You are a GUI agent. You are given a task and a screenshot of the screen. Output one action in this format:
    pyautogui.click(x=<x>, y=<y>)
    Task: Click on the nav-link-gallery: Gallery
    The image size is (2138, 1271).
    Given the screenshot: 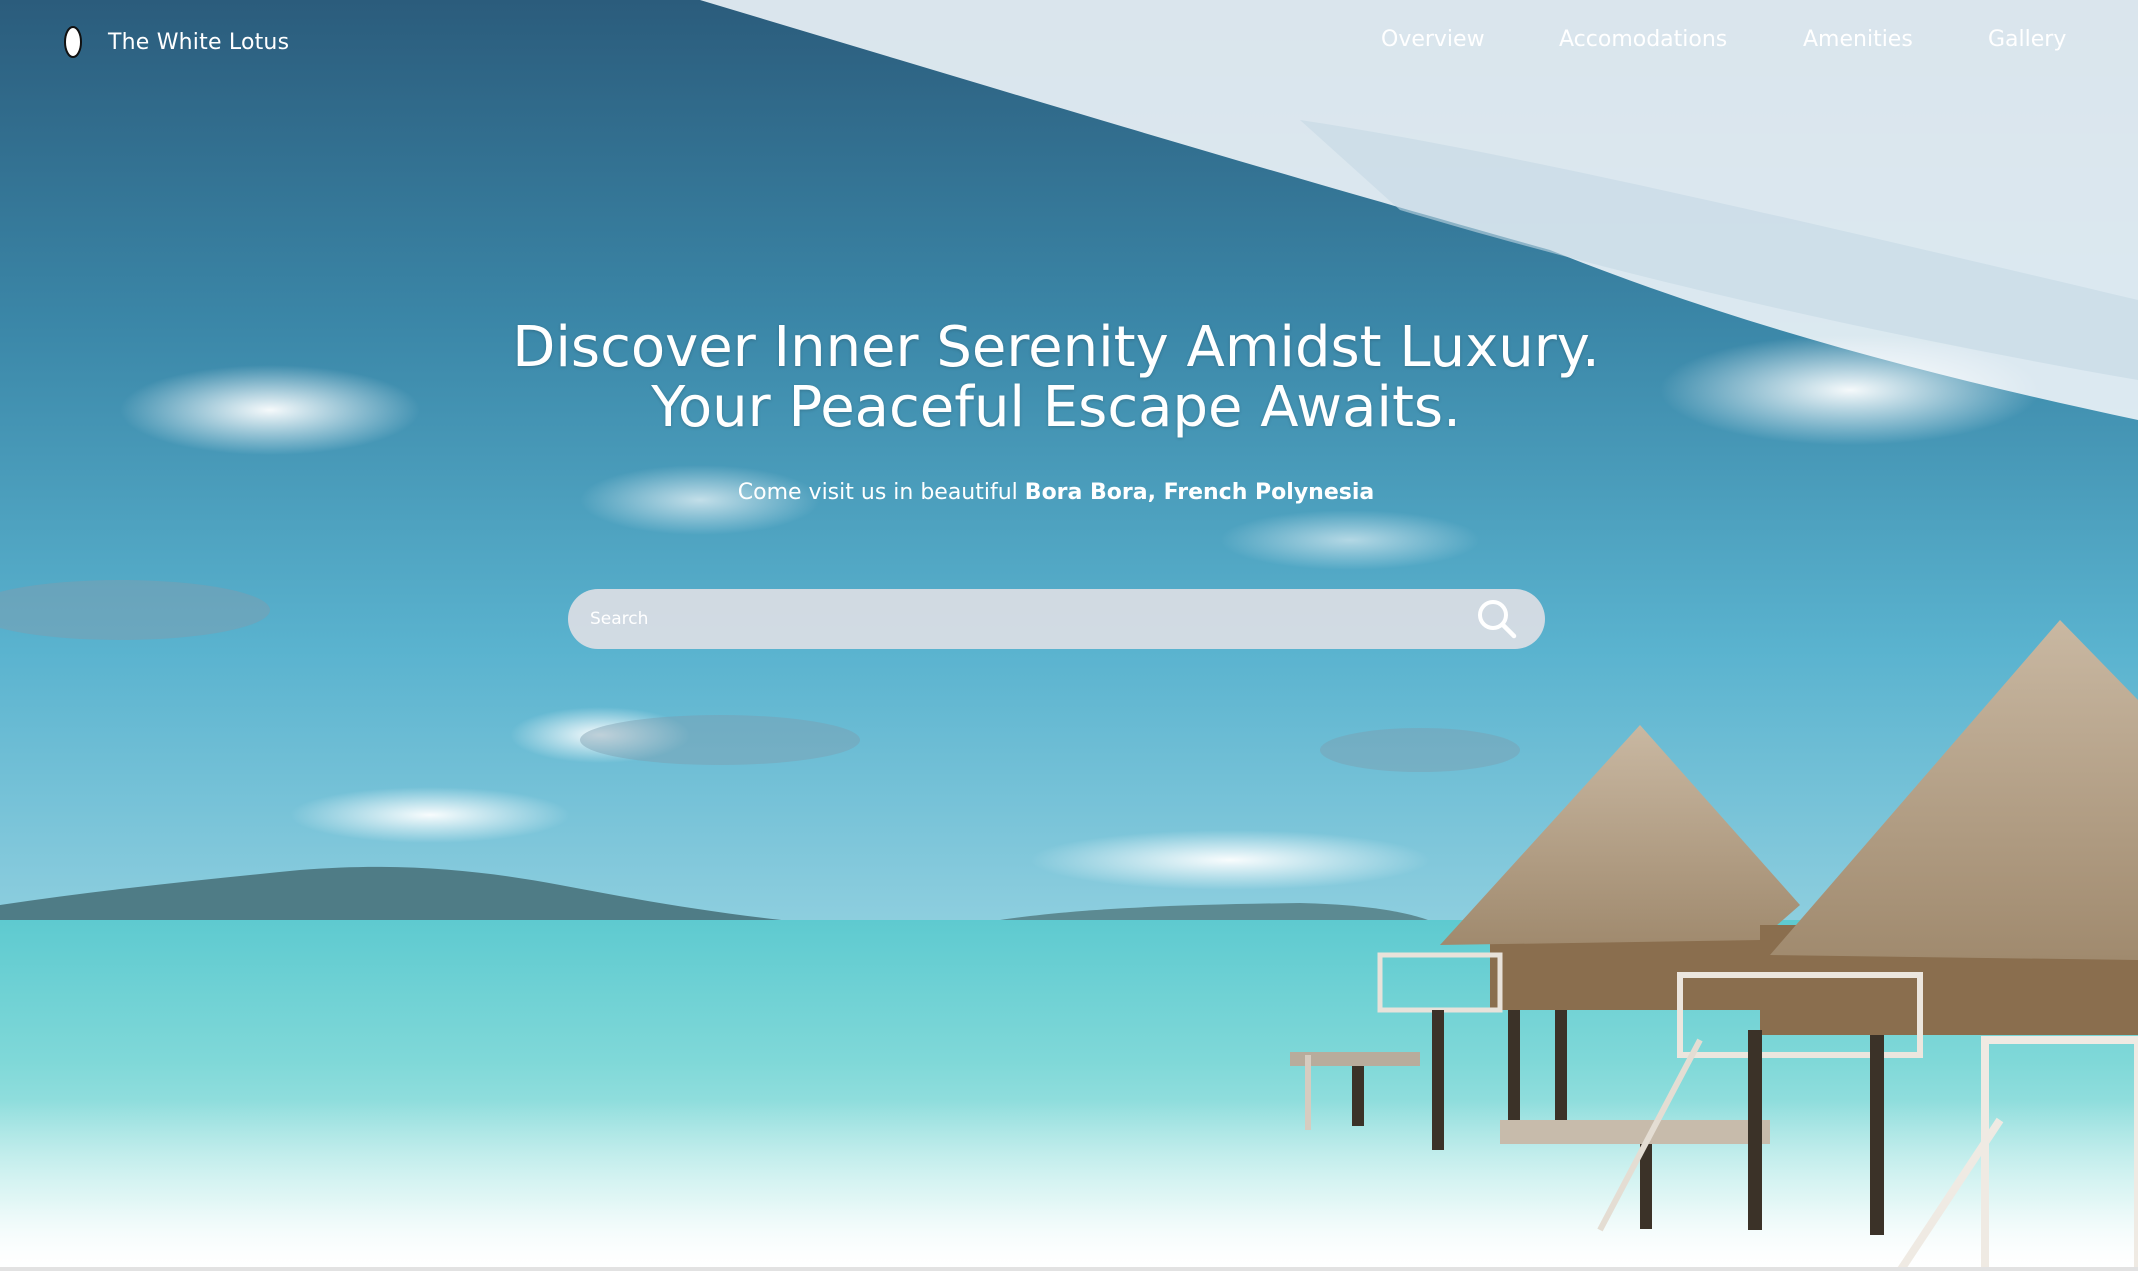 What is the action you would take?
    pyautogui.click(x=2027, y=39)
    